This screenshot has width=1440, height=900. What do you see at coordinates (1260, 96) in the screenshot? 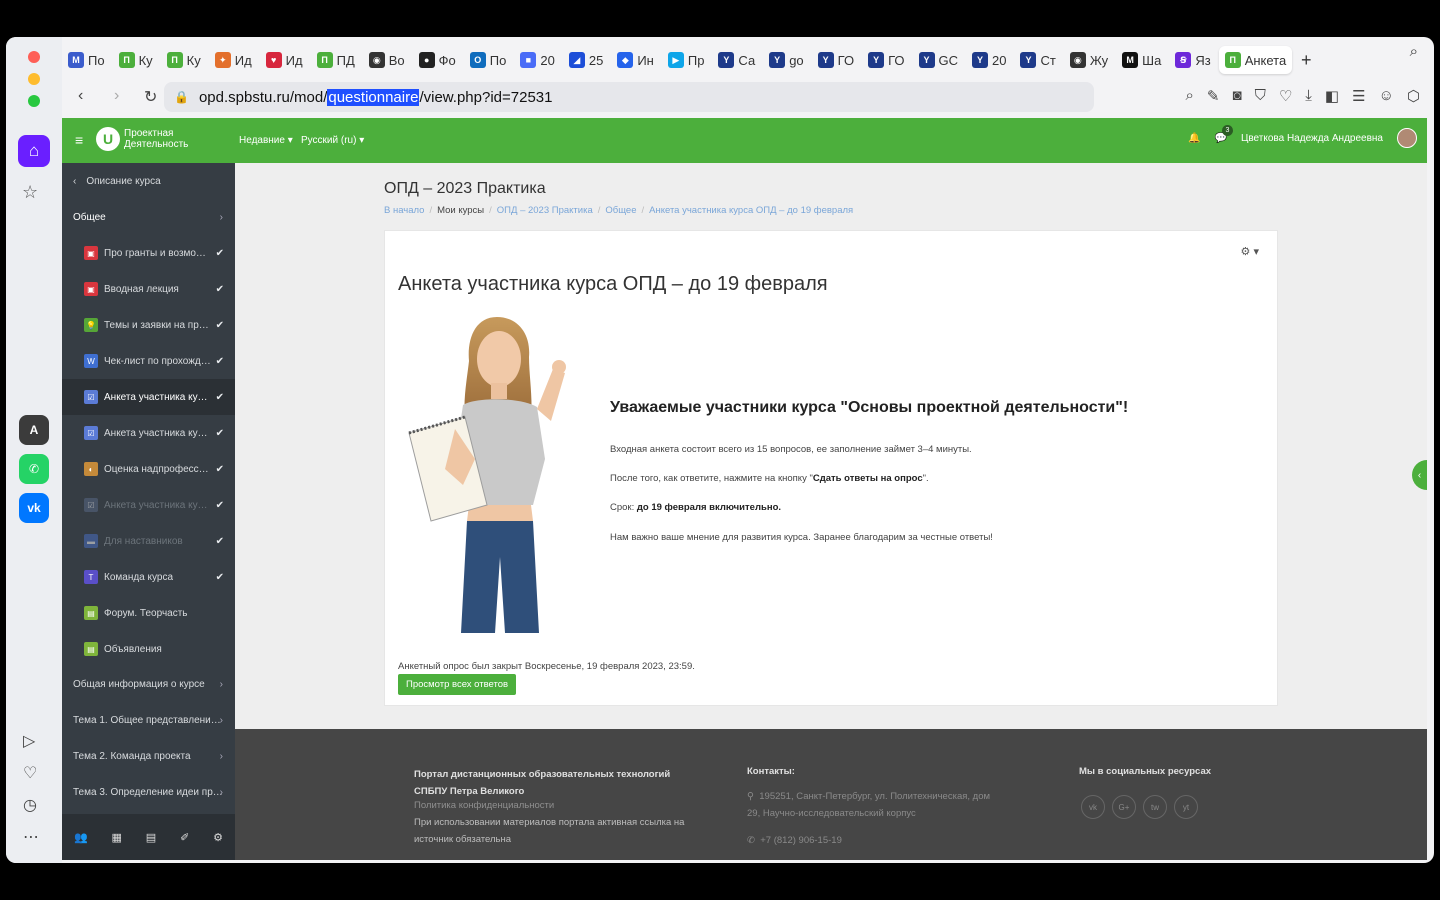
I see `shield-icon: ⛉` at bounding box center [1260, 96].